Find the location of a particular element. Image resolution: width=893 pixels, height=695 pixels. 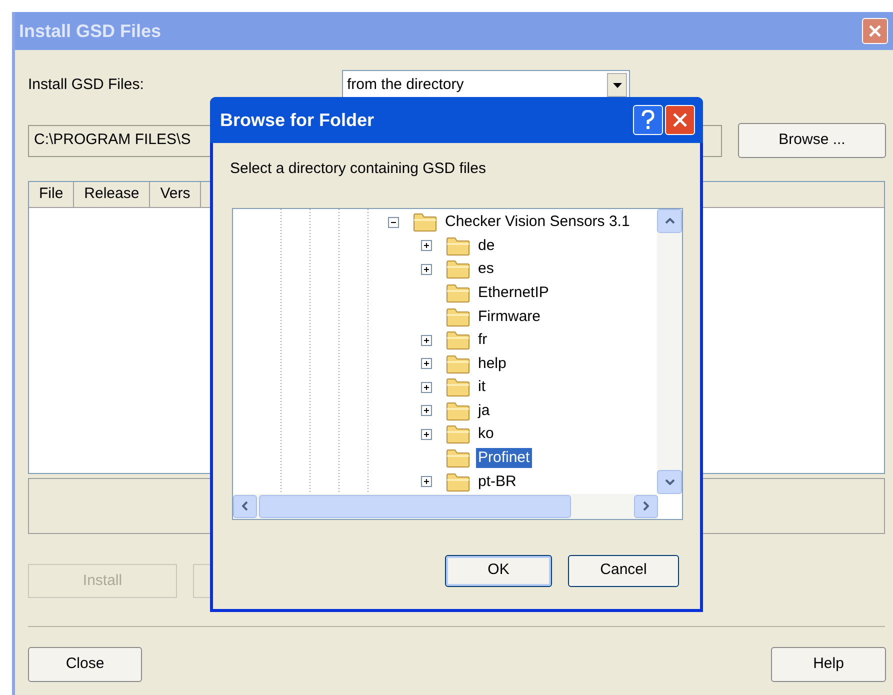

tree-item: ja is located at coordinates (484, 410).